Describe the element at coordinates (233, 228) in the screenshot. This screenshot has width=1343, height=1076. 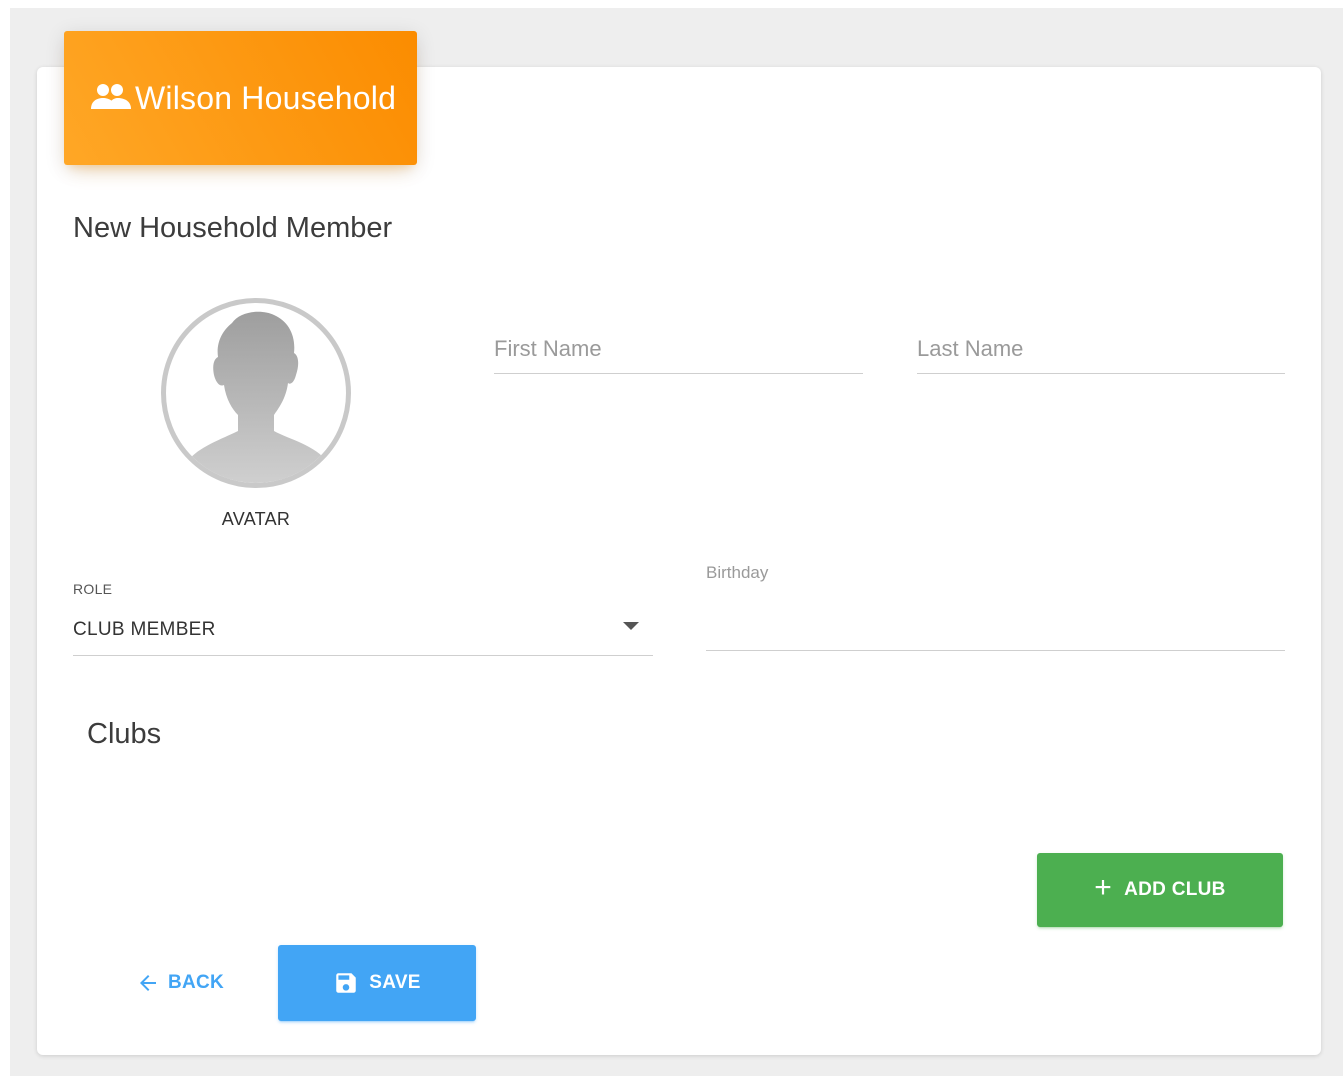
I see `section-title: New Household Member` at that location.